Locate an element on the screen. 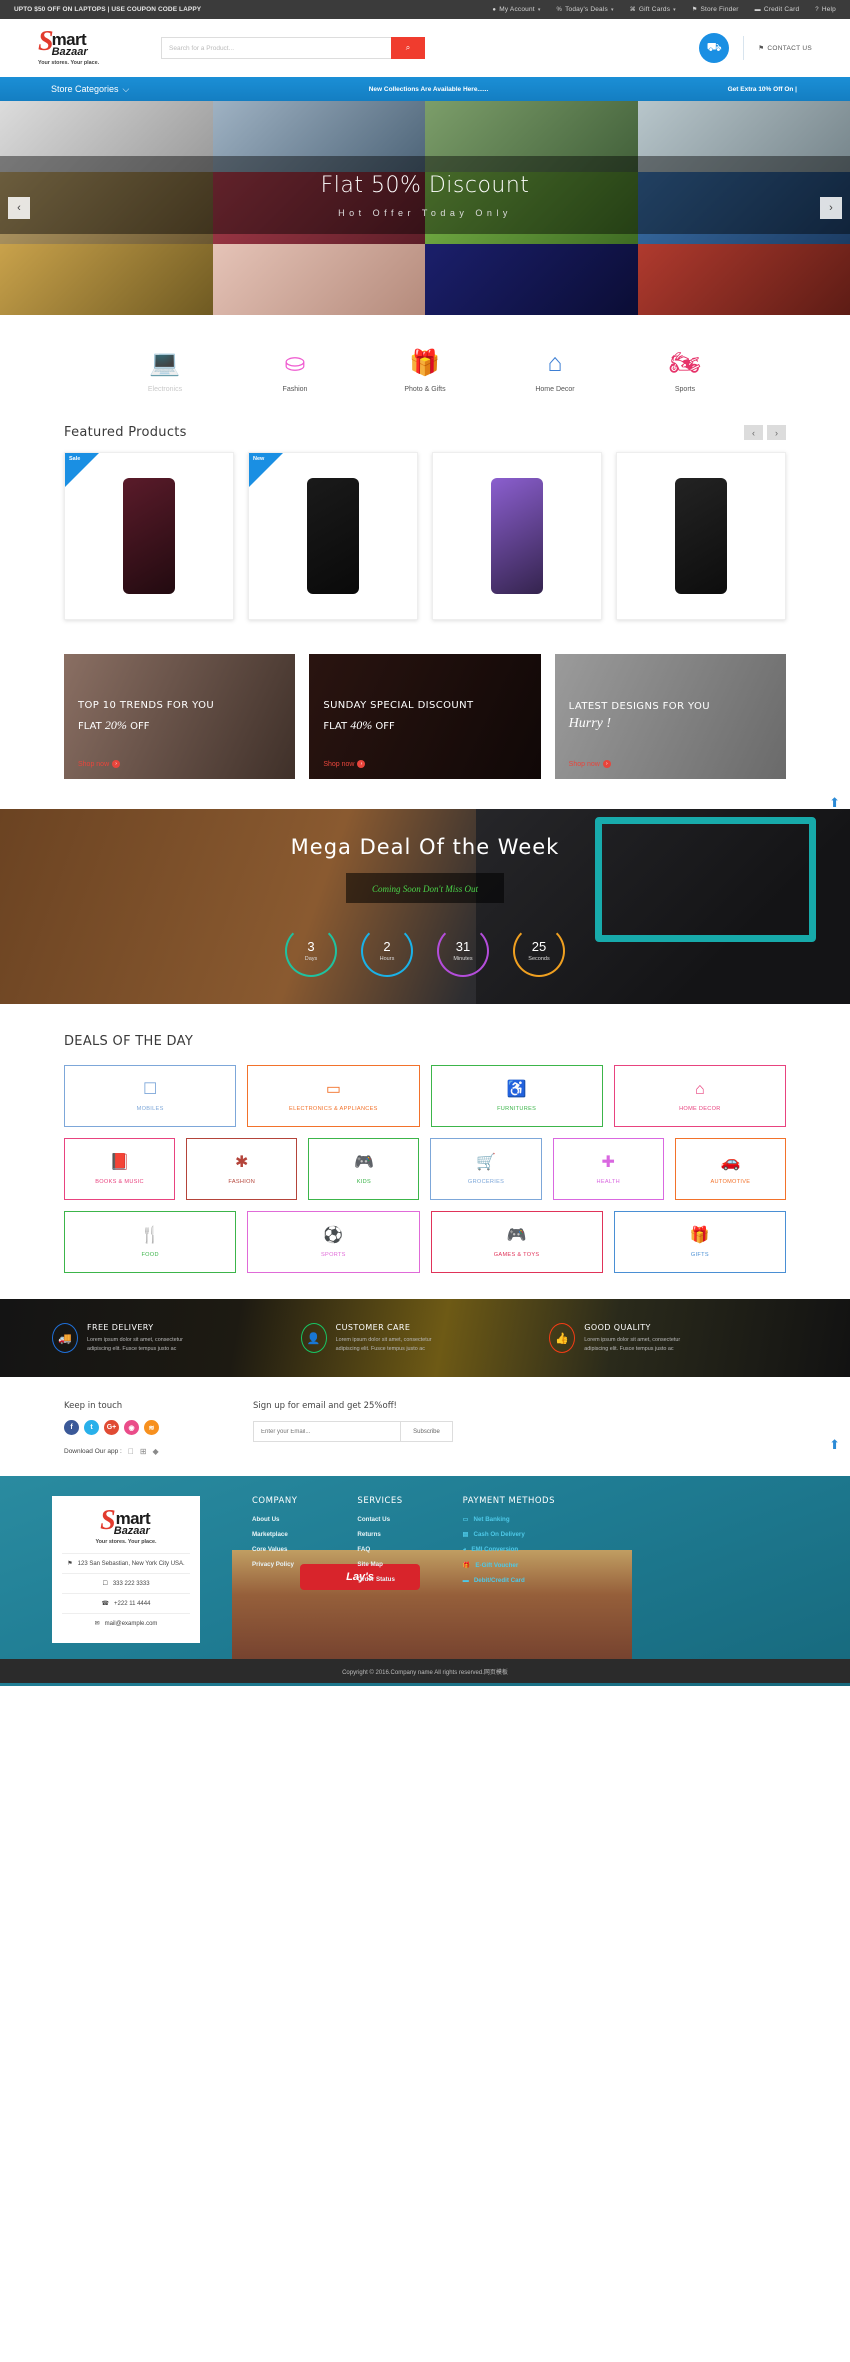 This screenshot has height=2362, width=850. hero-tile-supermarket is located at coordinates (106, 279).